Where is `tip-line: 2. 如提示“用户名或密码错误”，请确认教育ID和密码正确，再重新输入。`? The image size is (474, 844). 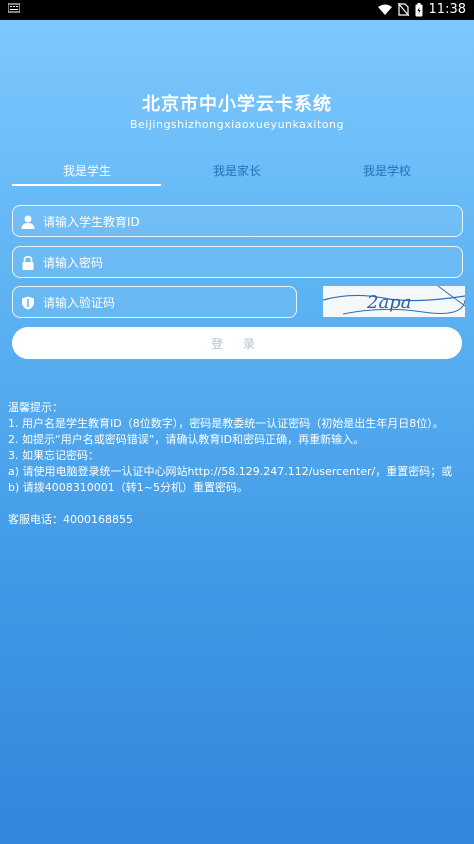 tip-line: 2. 如提示“用户名或密码错误”，请确认教育ID和密码正确，再重新输入。 is located at coordinates (186, 439).